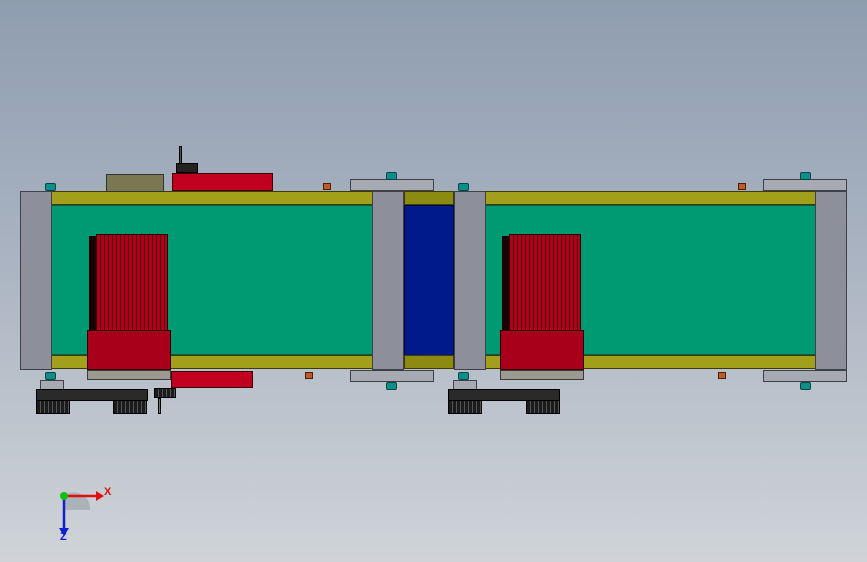 The image size is (867, 562). Describe the element at coordinates (742, 186) in the screenshot. I see `right-top-nut` at that location.